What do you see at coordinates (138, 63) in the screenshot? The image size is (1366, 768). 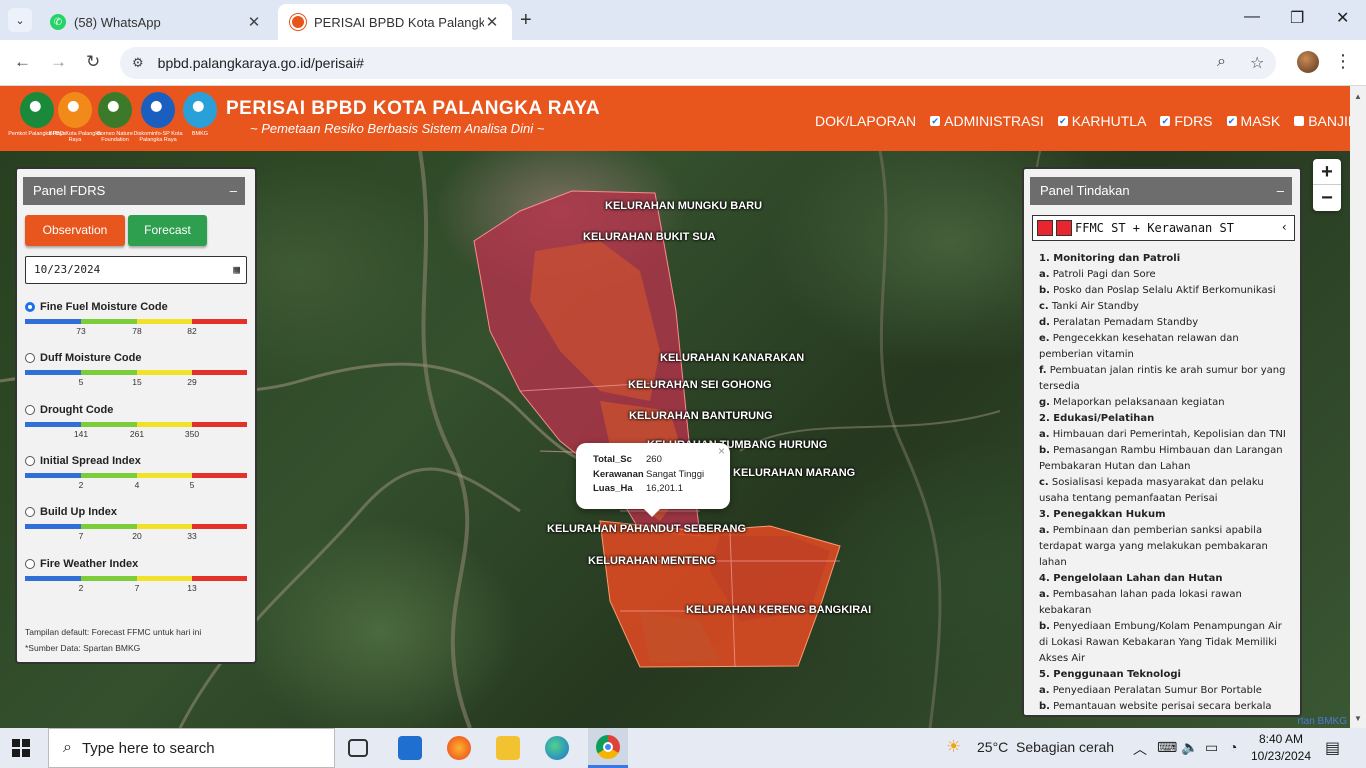 I see `site-info-icon: ⚙` at bounding box center [138, 63].